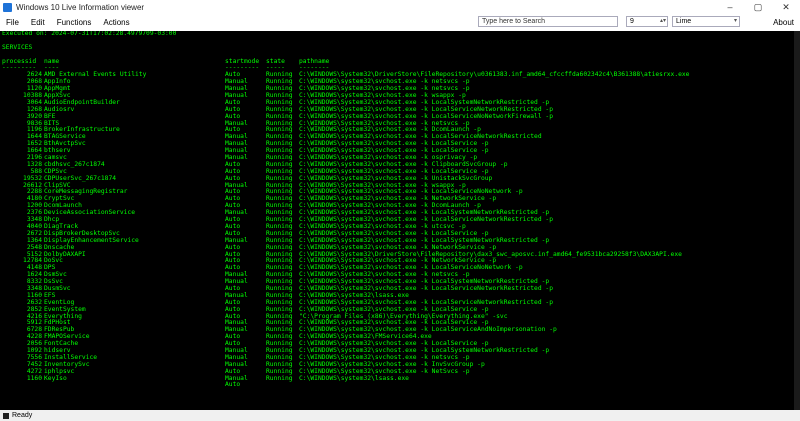  What do you see at coordinates (59, 109) in the screenshot?
I see `name-cell: Audiosrv` at bounding box center [59, 109].